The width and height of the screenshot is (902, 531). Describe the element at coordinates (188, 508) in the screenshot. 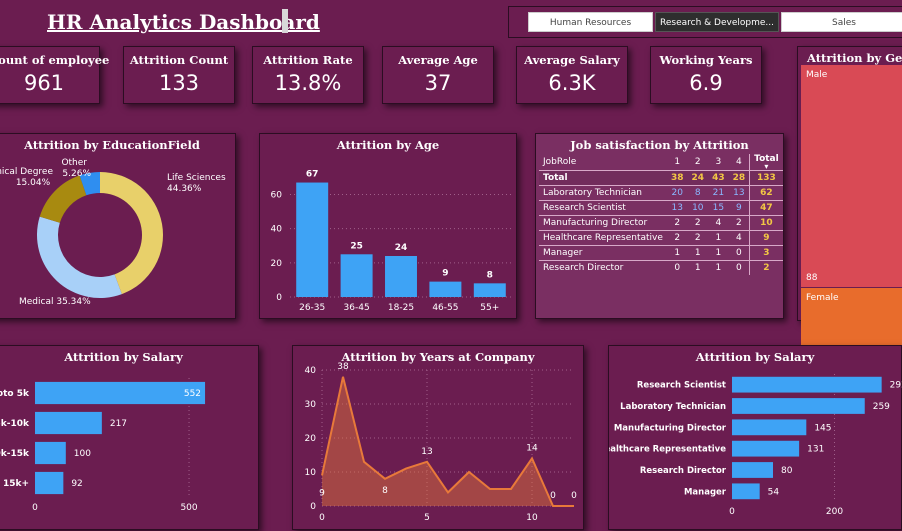

I see `x-tick-label: 500` at that location.